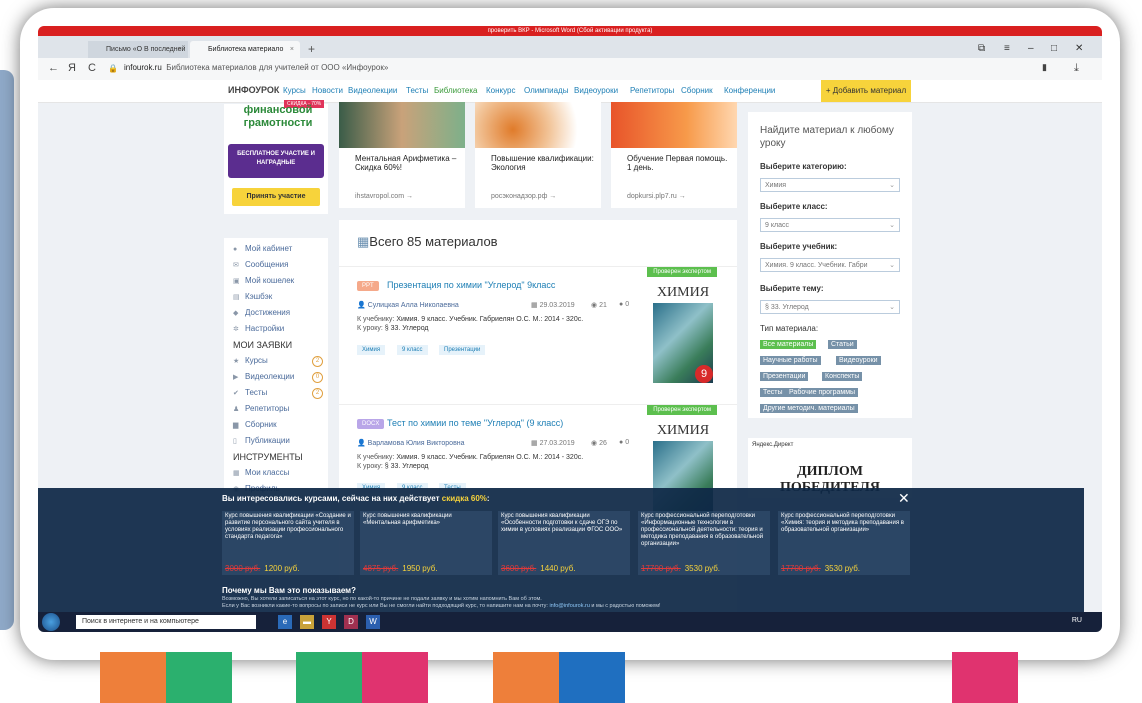 This screenshot has height=703, width=1142. Describe the element at coordinates (408, 305) in the screenshot. I see `author: 👤 Сулицкая Алла Николаевна` at that location.